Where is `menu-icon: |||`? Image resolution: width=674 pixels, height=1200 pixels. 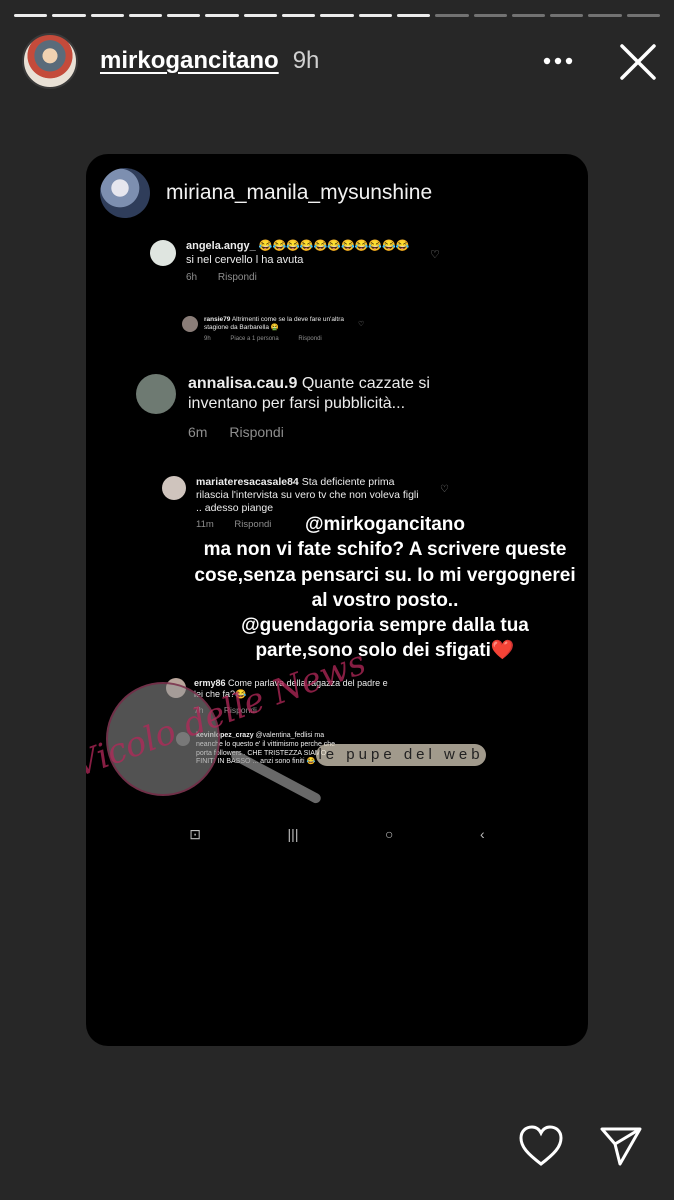 menu-icon: ||| is located at coordinates (293, 834).